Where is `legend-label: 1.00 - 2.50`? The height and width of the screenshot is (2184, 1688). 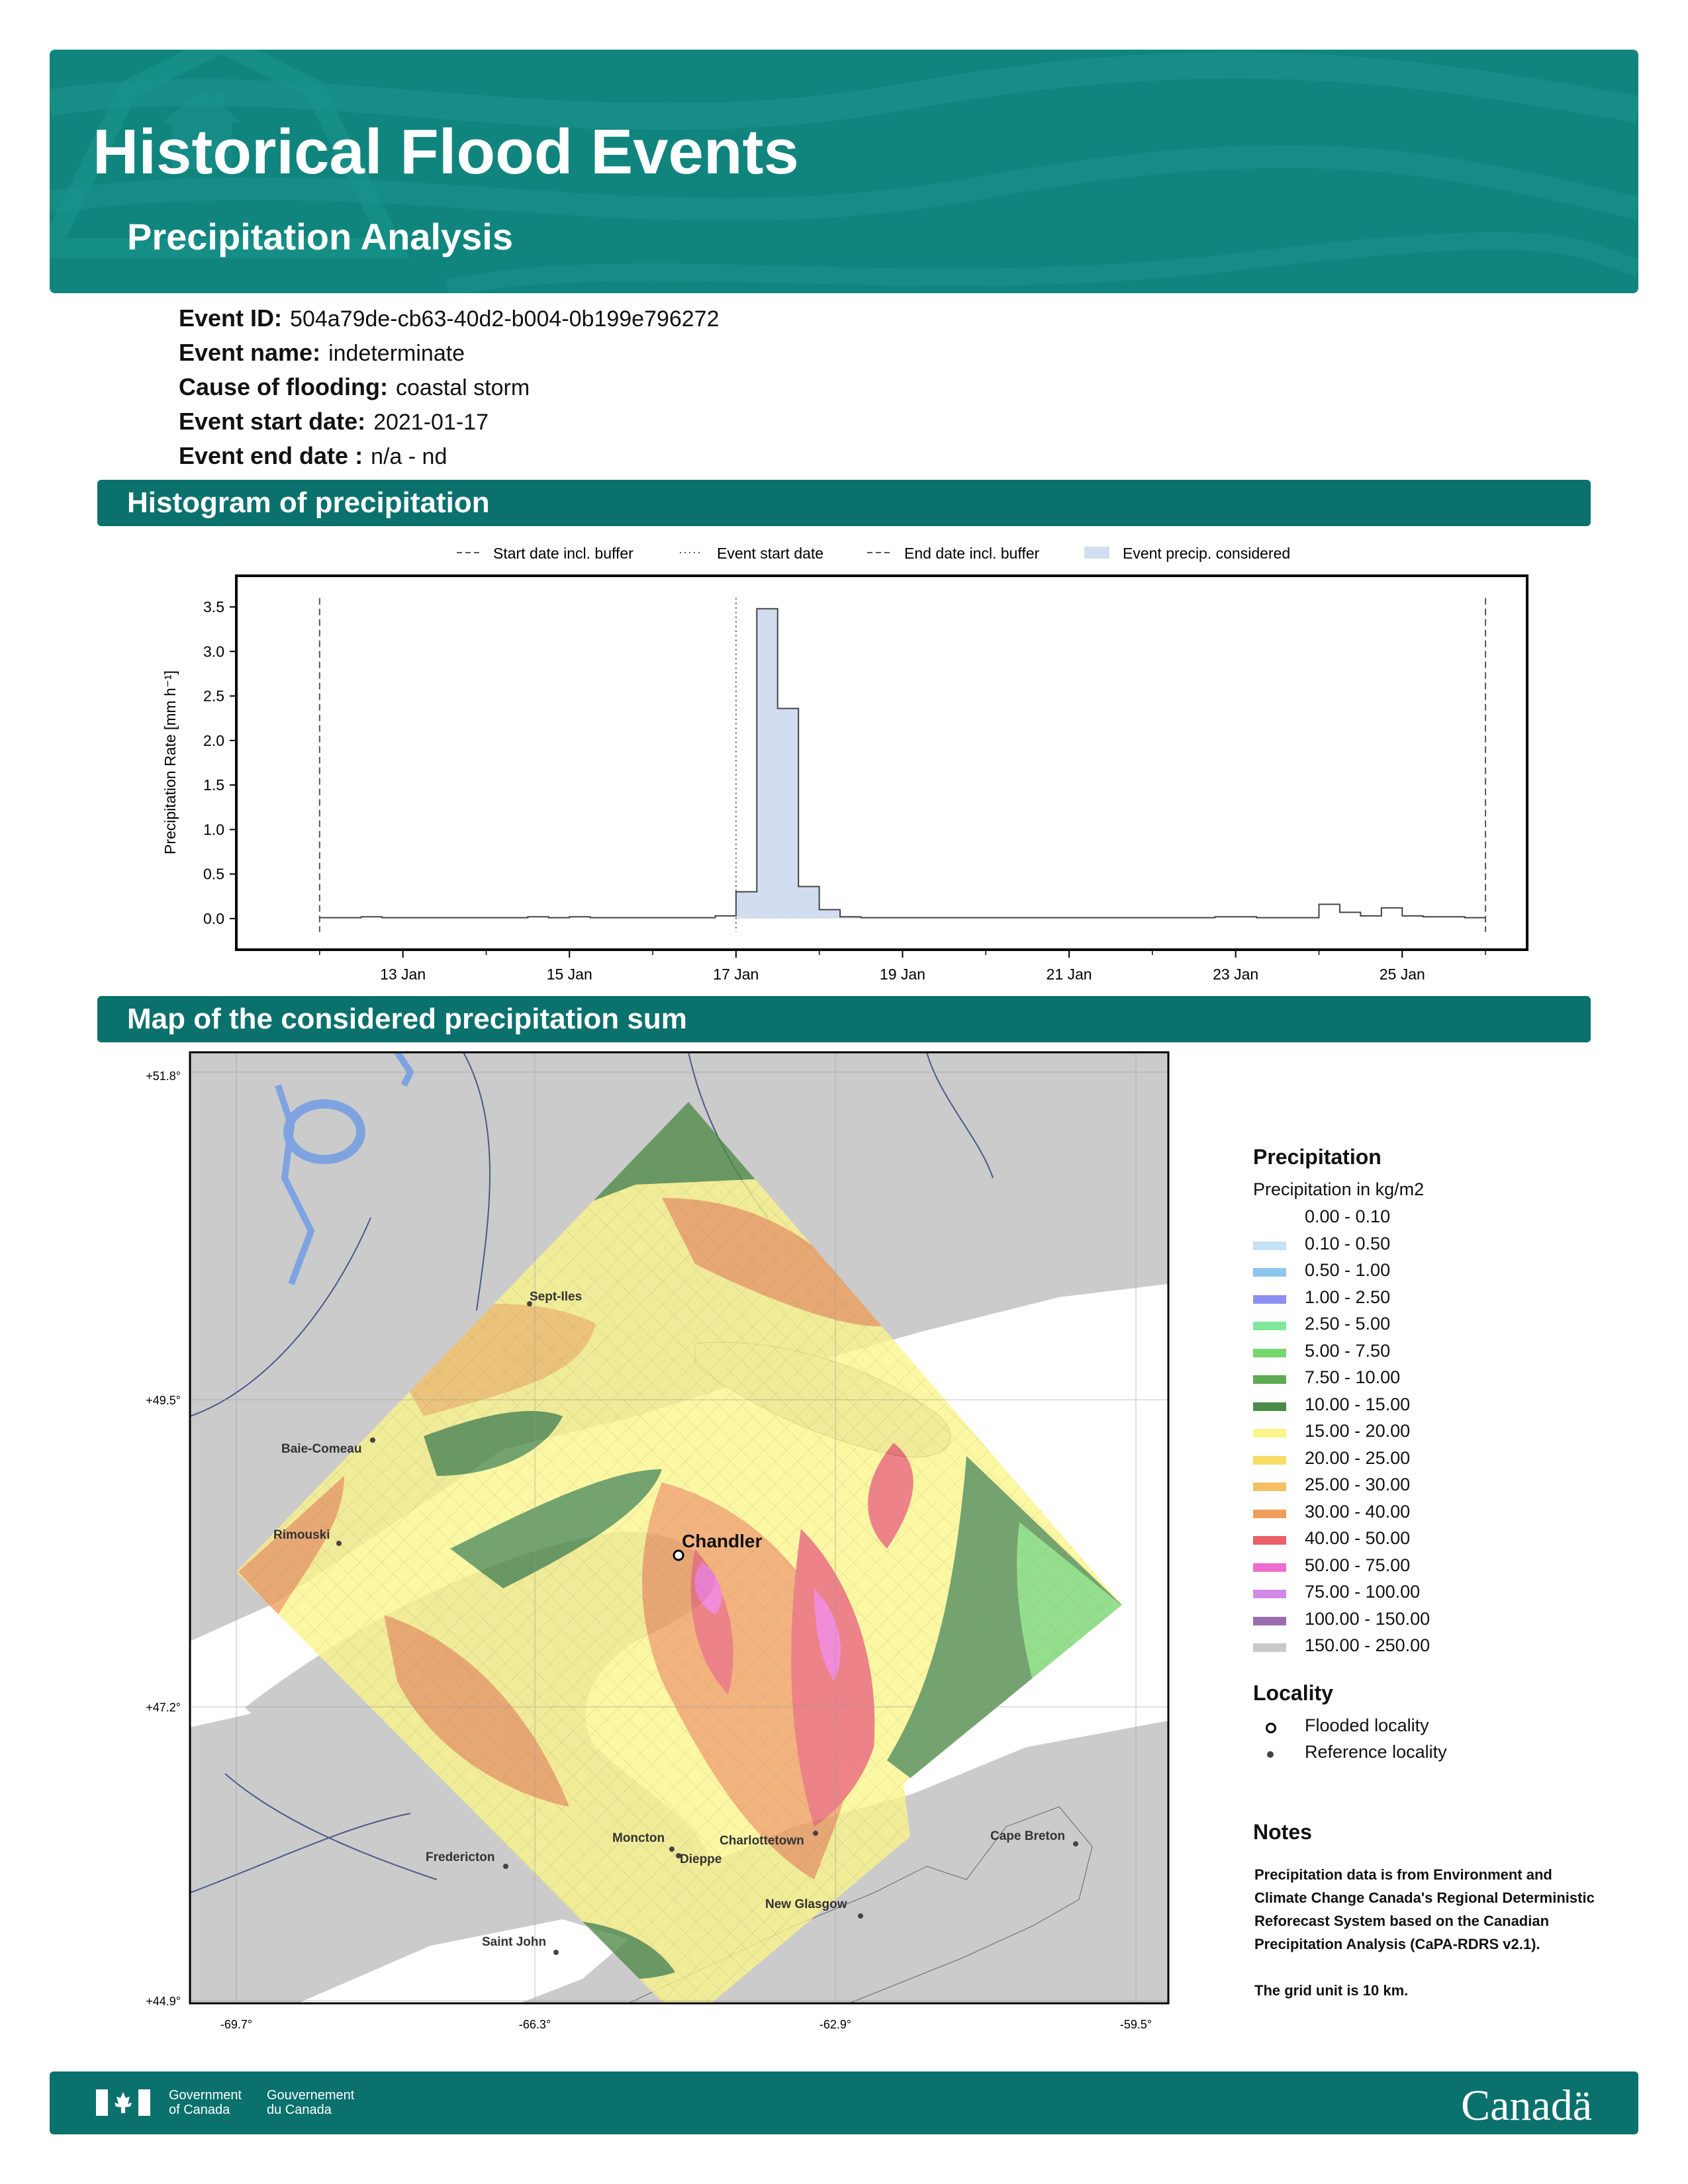 legend-label: 1.00 - 2.50 is located at coordinates (1348, 1297).